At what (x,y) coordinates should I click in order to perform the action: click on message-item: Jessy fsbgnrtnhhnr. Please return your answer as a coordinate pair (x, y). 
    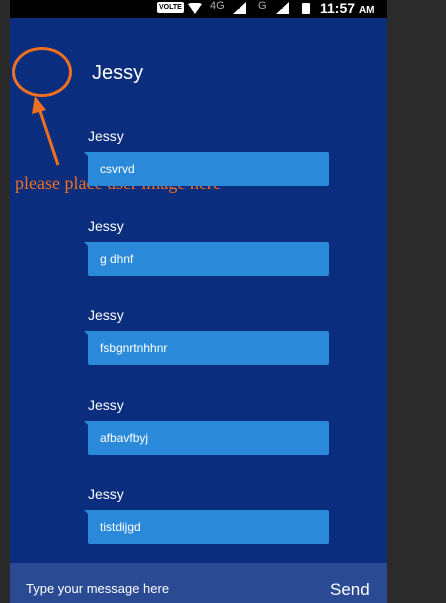
    Looking at the image, I should click on (207, 336).